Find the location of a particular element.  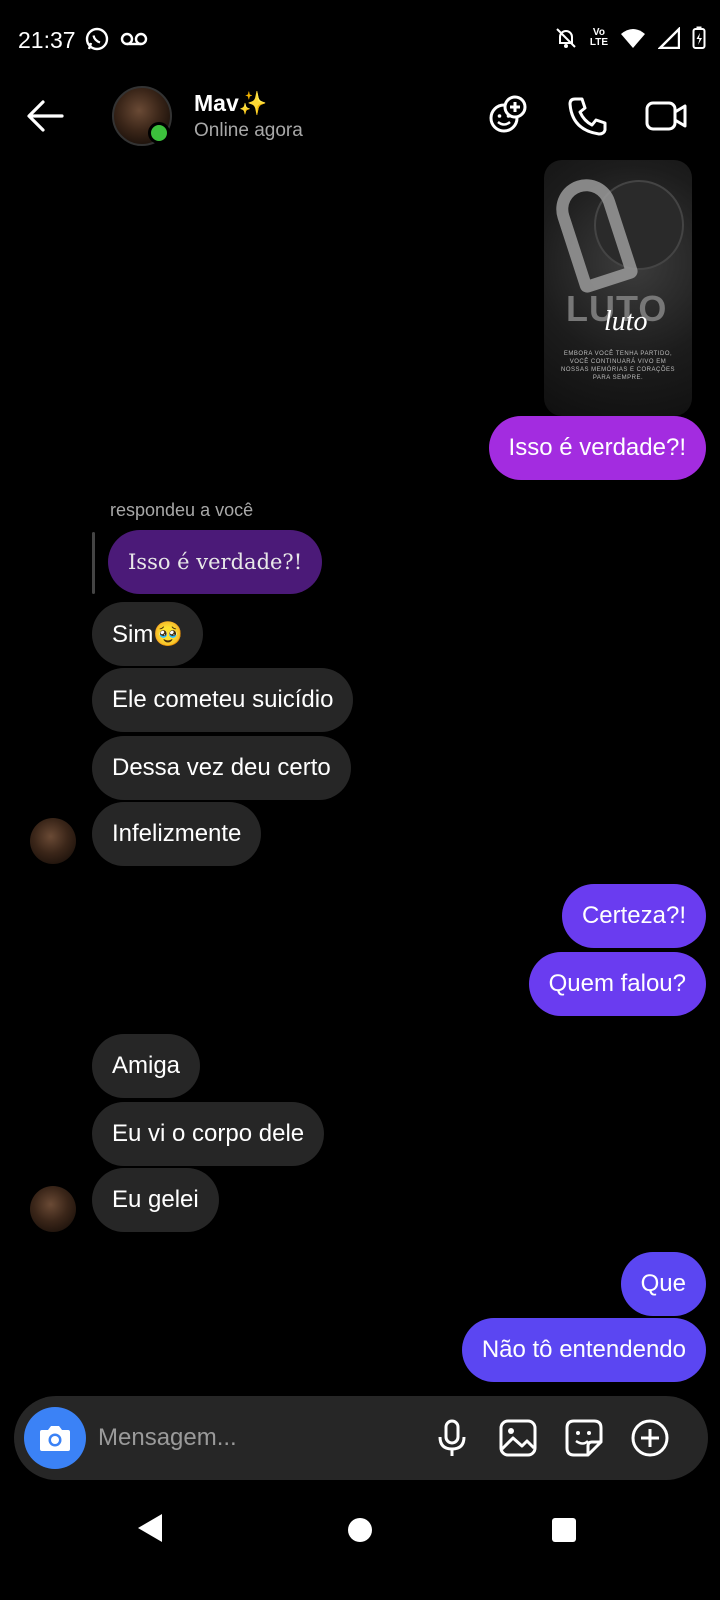

video-icon is located at coordinates (666, 116).